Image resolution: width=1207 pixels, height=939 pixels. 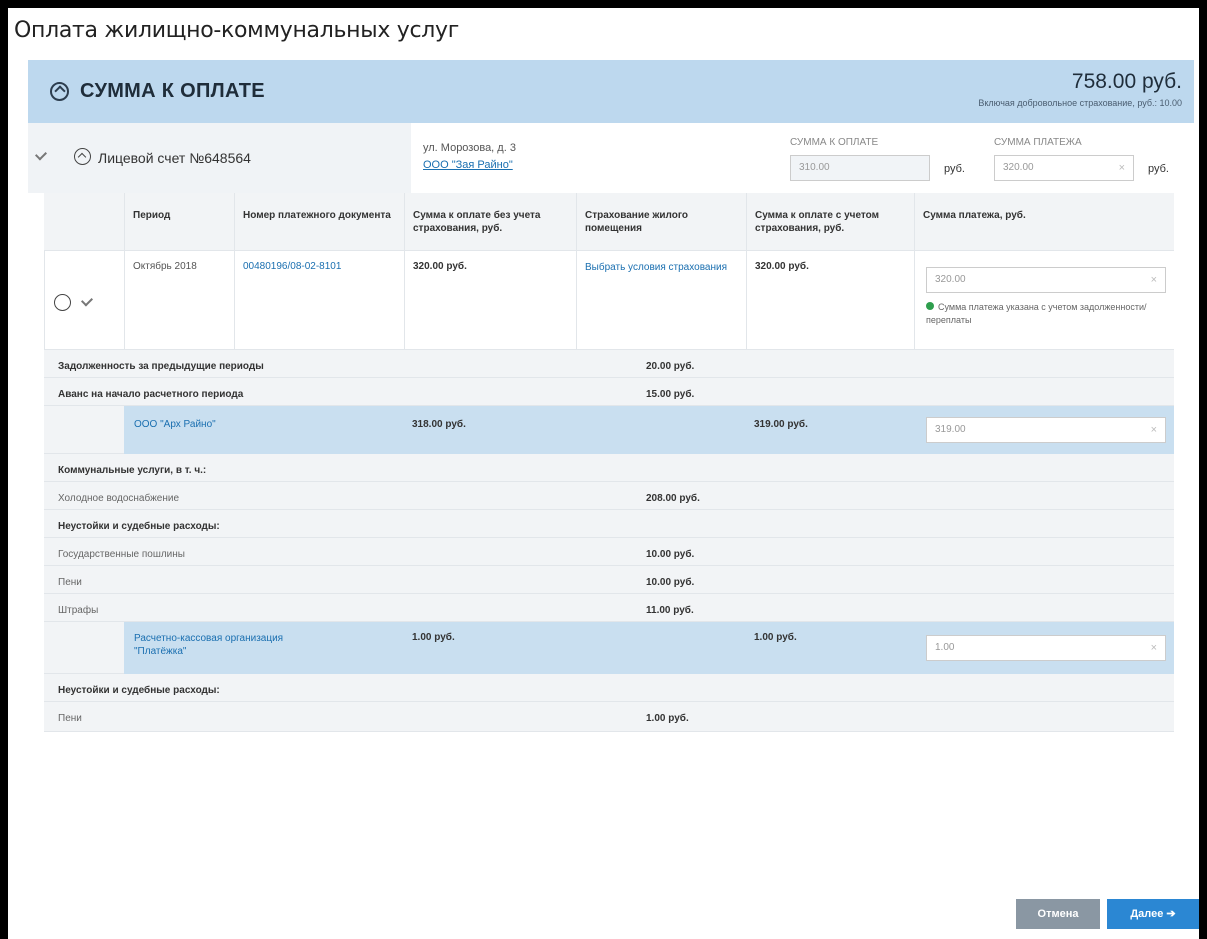 I want to click on period-cell: Октябрь 2018, so click(x=179, y=300).